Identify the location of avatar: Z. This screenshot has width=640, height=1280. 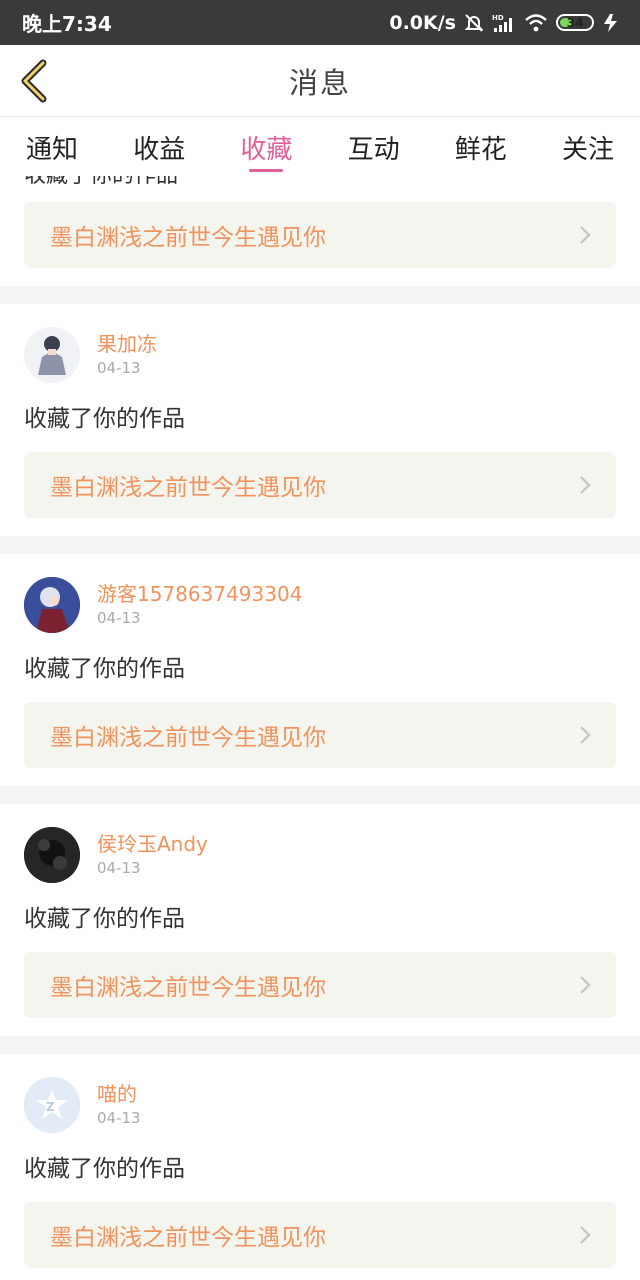
(52, 1105).